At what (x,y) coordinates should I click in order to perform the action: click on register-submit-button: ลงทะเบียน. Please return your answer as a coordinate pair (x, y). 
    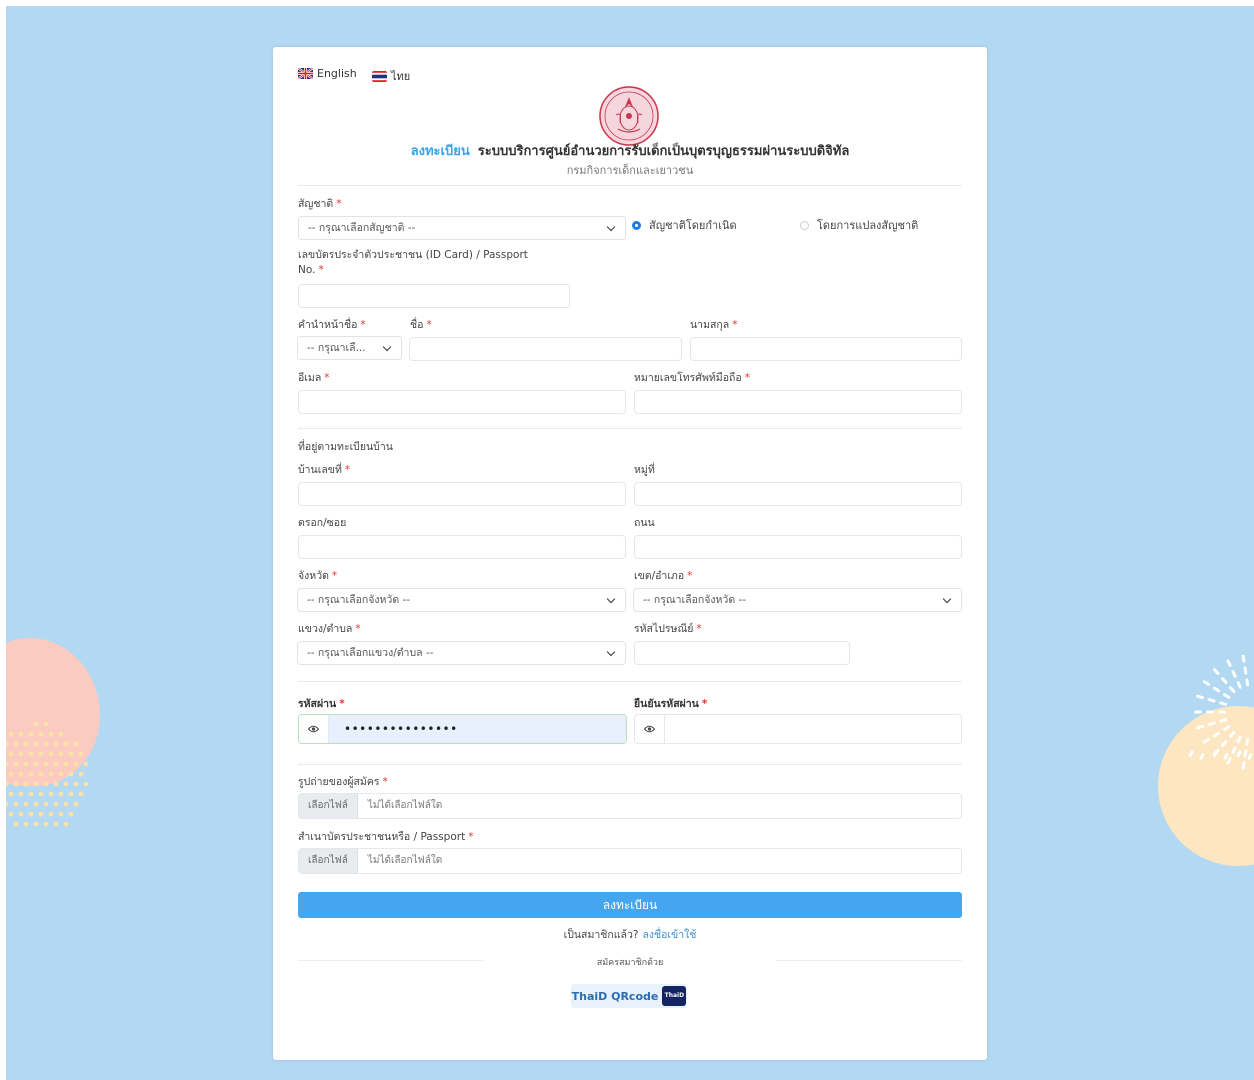
    Looking at the image, I should click on (630, 905).